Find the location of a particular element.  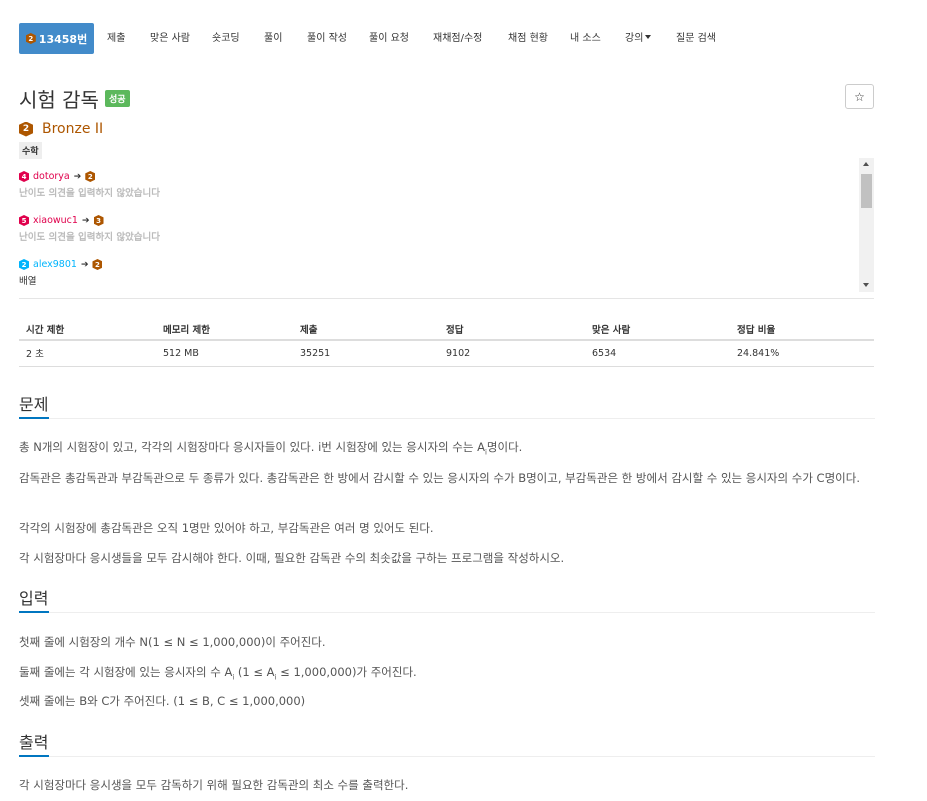

opinion-user: dotorya is located at coordinates (51, 176).